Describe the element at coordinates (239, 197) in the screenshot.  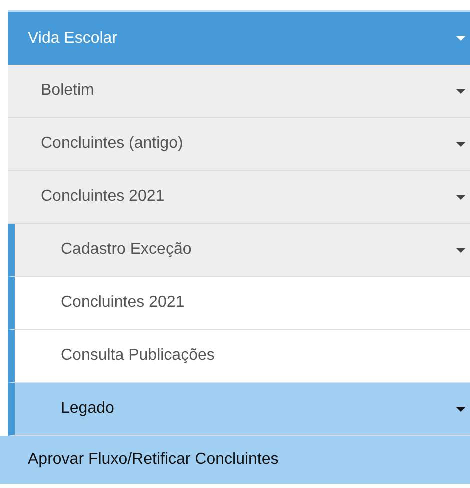
I see `menu-item: Concluintes 2021` at that location.